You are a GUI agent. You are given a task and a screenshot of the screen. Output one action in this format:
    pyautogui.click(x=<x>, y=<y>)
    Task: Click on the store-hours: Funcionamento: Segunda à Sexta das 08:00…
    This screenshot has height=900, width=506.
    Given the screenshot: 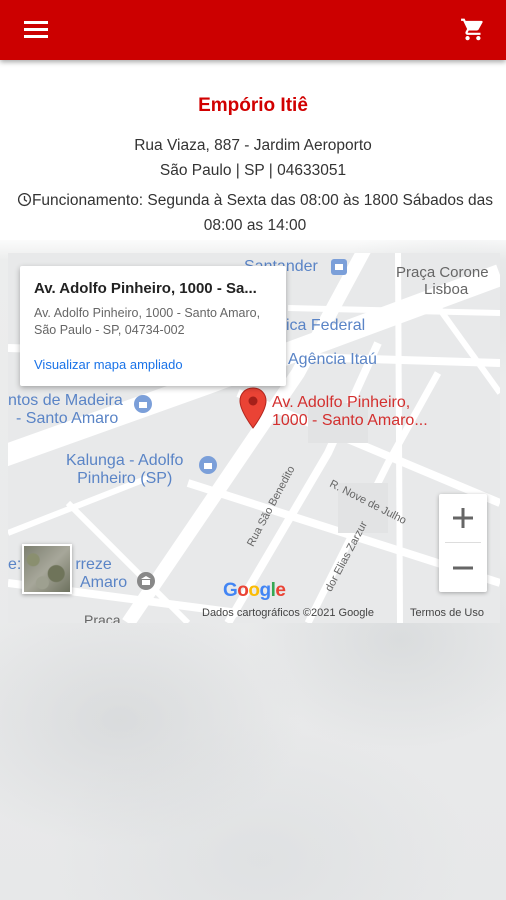 What is the action you would take?
    pyautogui.click(x=255, y=213)
    